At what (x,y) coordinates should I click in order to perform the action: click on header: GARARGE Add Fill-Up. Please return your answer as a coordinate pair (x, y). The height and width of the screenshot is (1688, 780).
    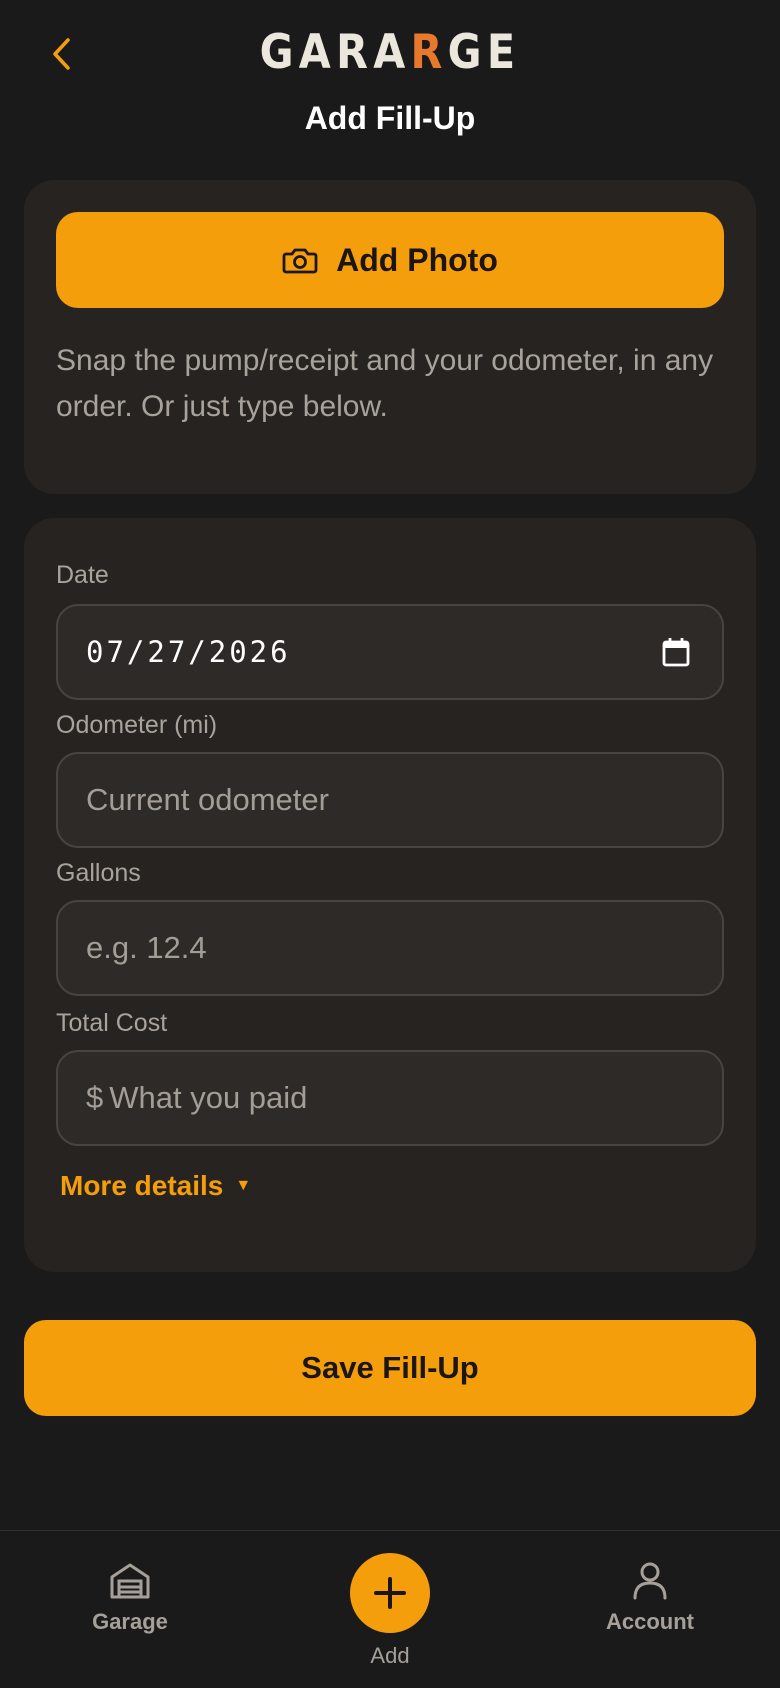
    Looking at the image, I should click on (390, 80).